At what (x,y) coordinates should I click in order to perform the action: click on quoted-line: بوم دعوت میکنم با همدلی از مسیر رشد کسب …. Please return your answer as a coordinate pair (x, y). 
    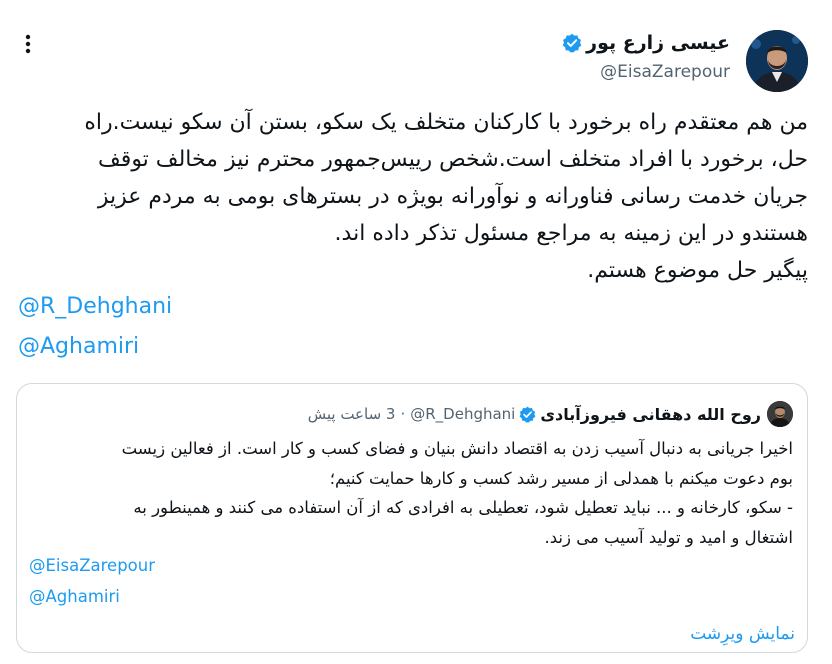
    Looking at the image, I should click on (561, 478).